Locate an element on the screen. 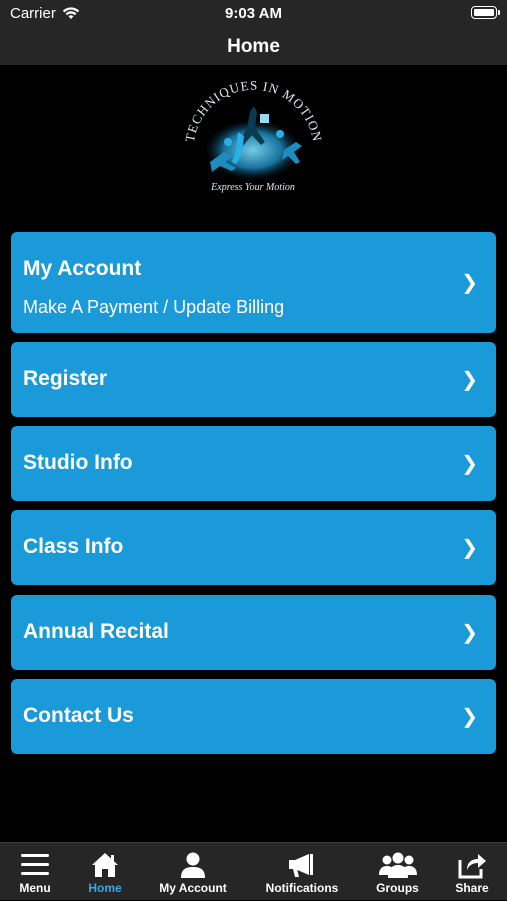 The width and height of the screenshot is (507, 901). group-icon is located at coordinates (397, 865).